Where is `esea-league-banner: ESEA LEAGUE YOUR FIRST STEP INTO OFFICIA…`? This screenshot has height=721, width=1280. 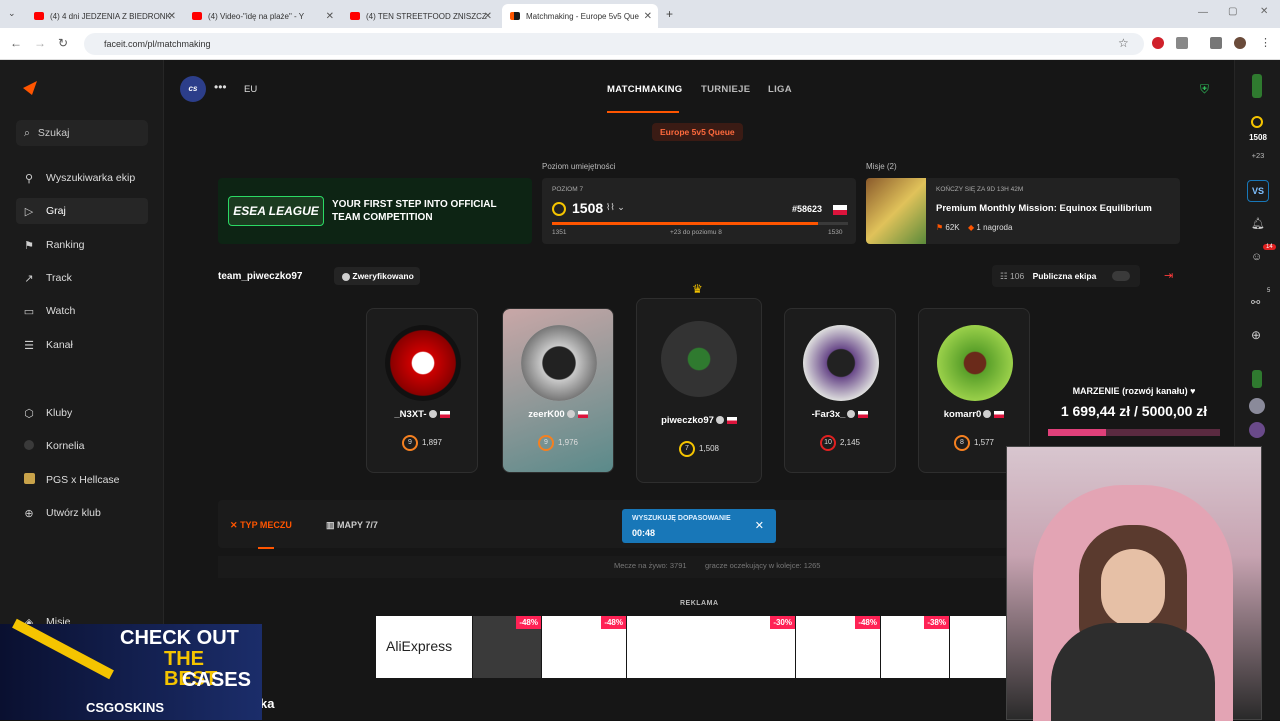
esea-league-banner: ESEA LEAGUE YOUR FIRST STEP INTO OFFICIA… is located at coordinates (375, 211).